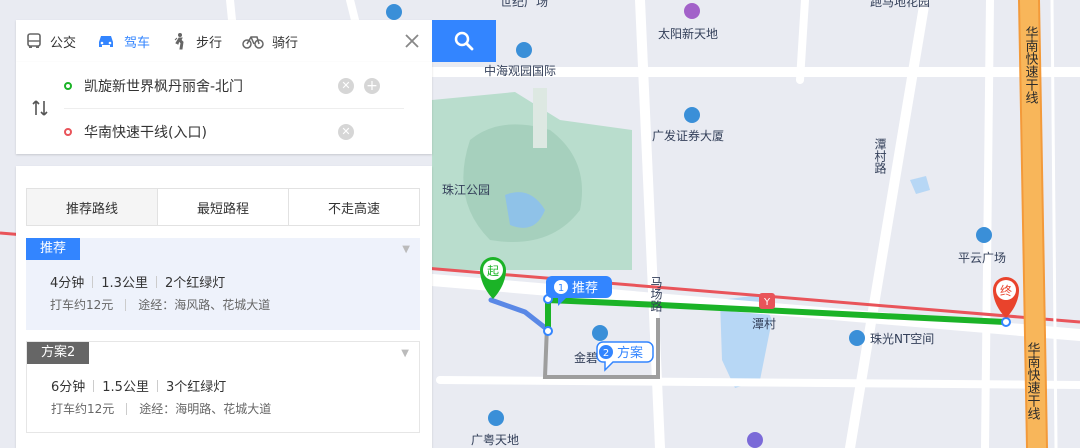 The image size is (1080, 448). Describe the element at coordinates (585, 288) in the screenshot. I see `svg-text: 推荐` at that location.